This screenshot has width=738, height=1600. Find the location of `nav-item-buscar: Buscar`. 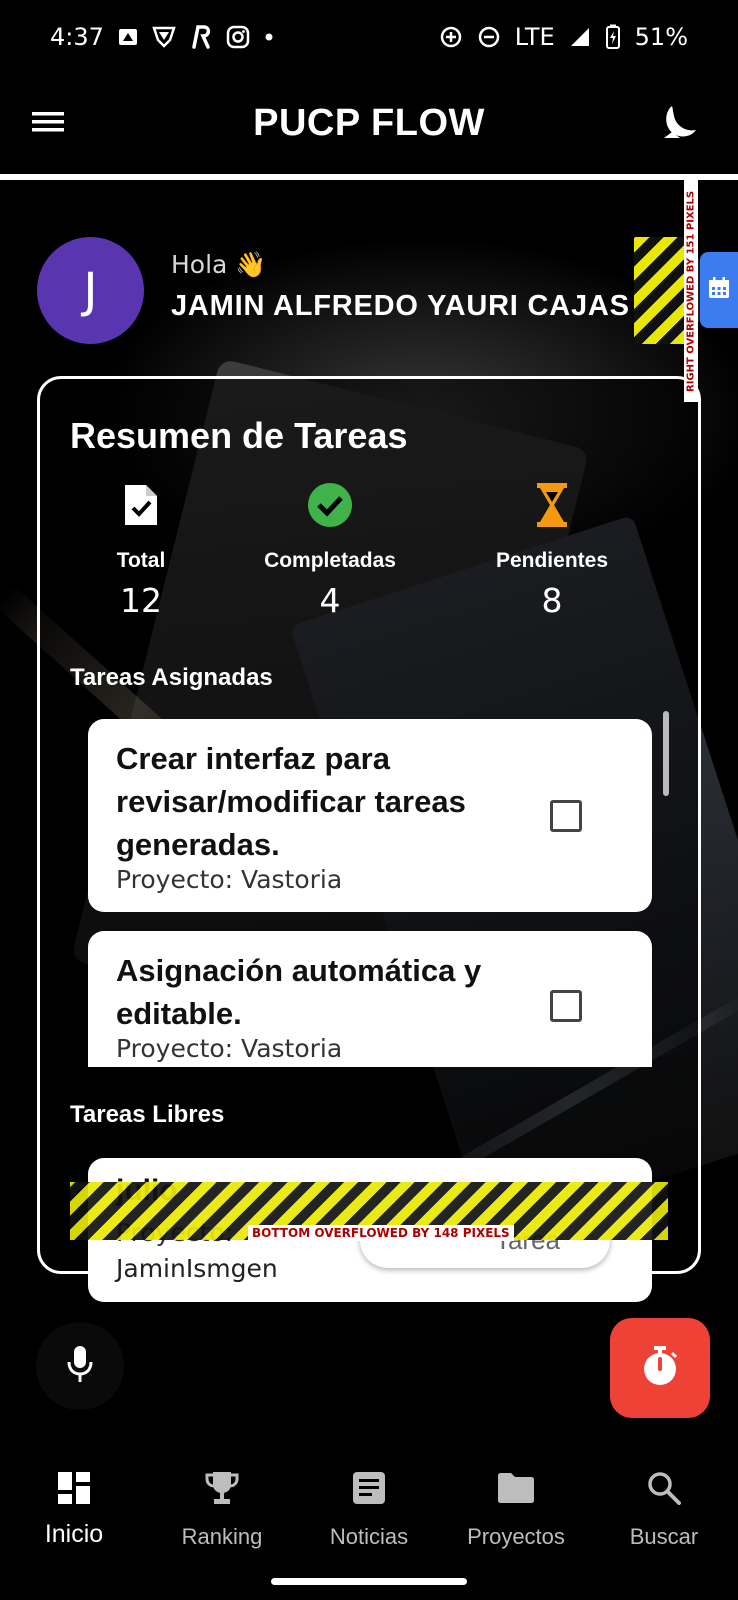

nav-item-buscar: Buscar is located at coordinates (664, 1509).